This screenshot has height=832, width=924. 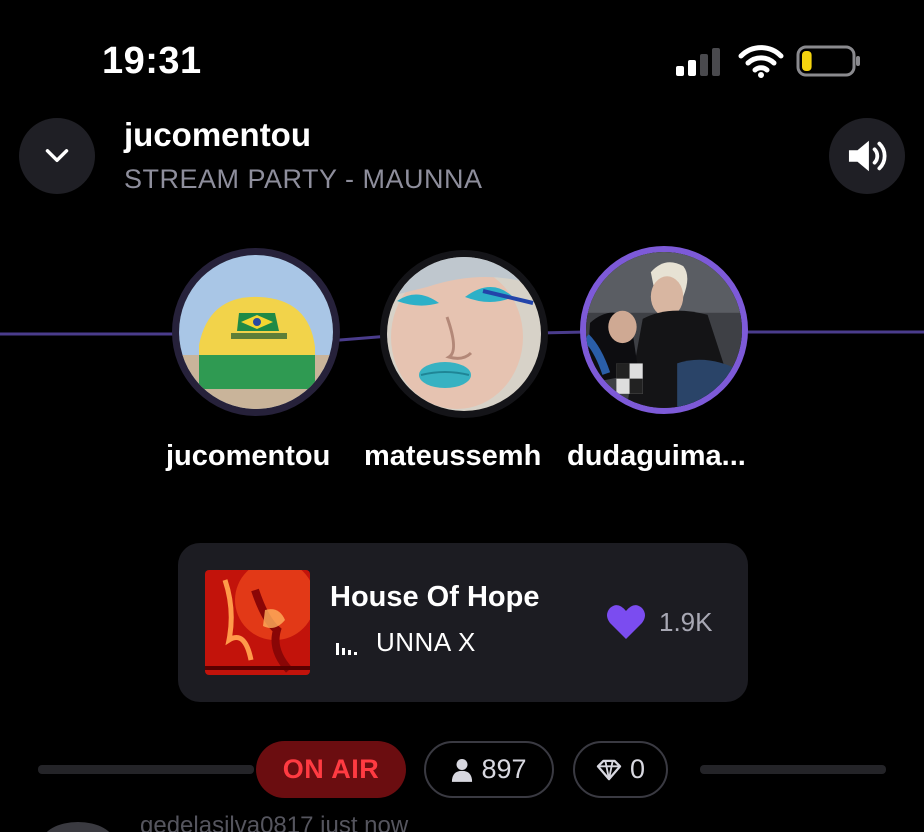 I want to click on speaker-volume-icon, so click(x=867, y=156).